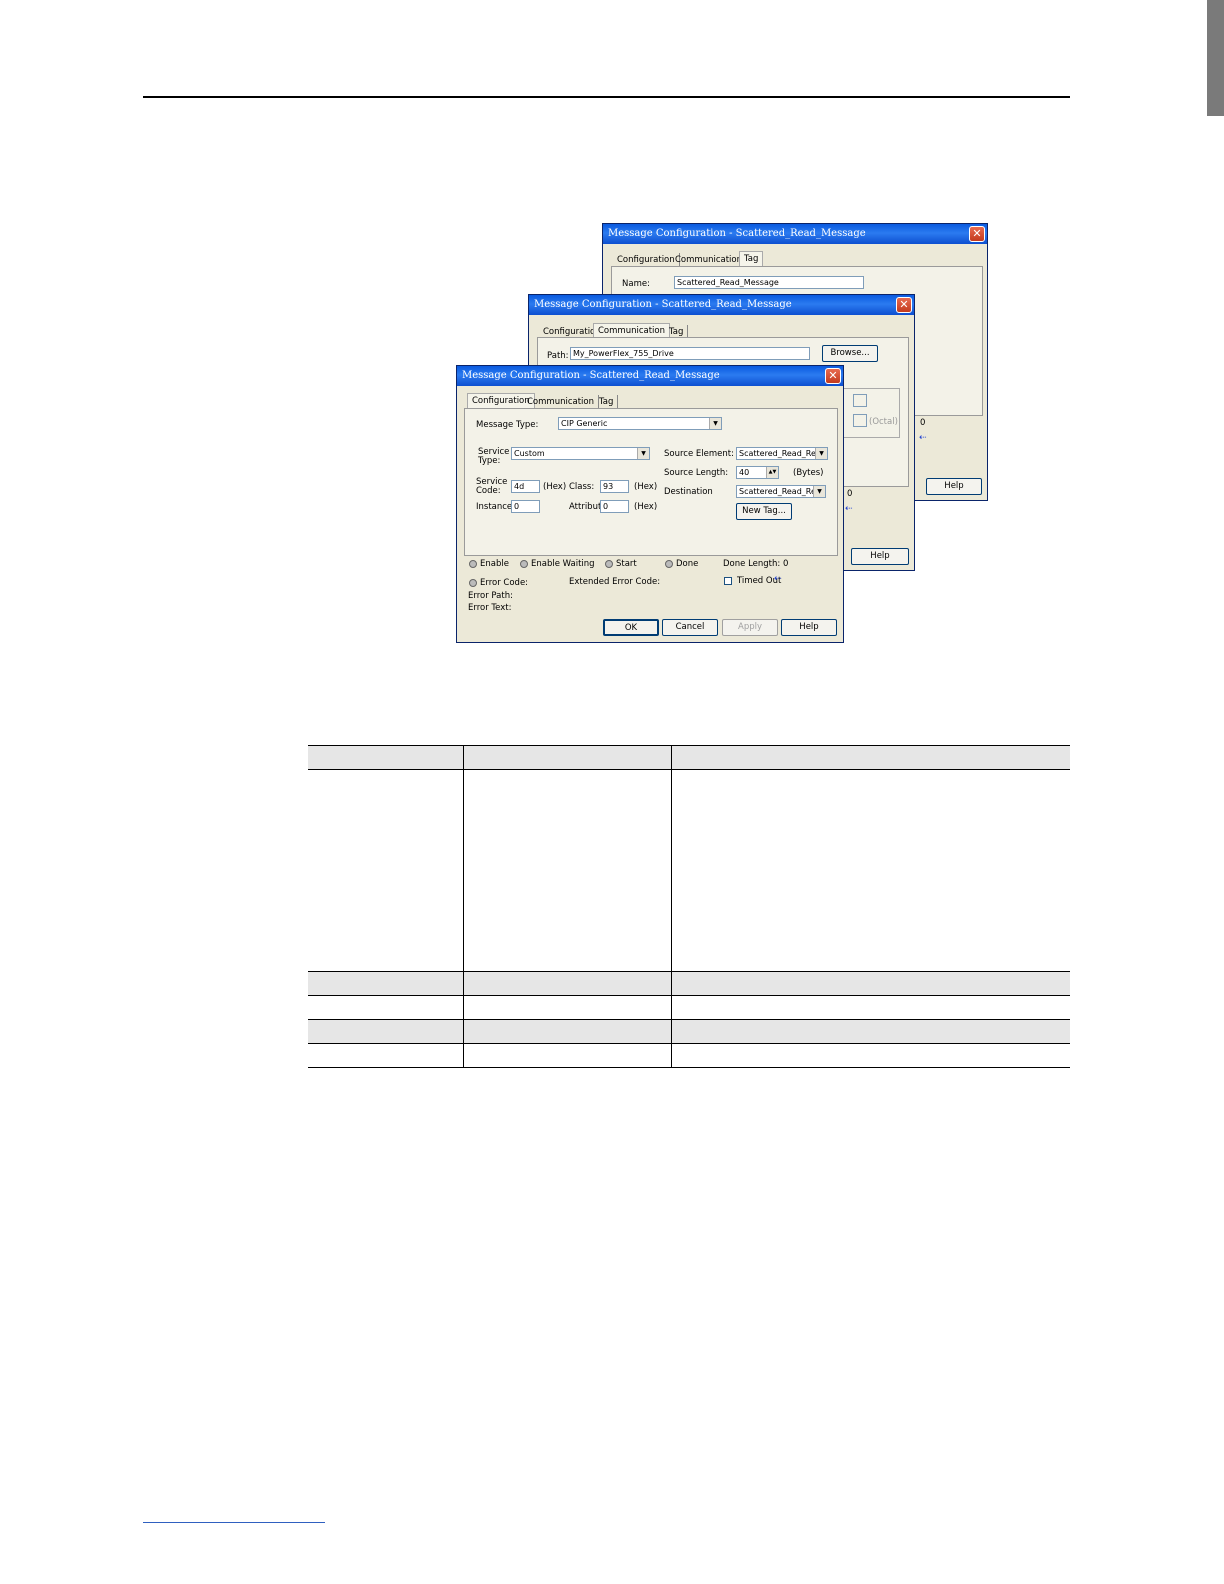  I want to click on enable-waiting-label: Enable Waiting, so click(563, 564).